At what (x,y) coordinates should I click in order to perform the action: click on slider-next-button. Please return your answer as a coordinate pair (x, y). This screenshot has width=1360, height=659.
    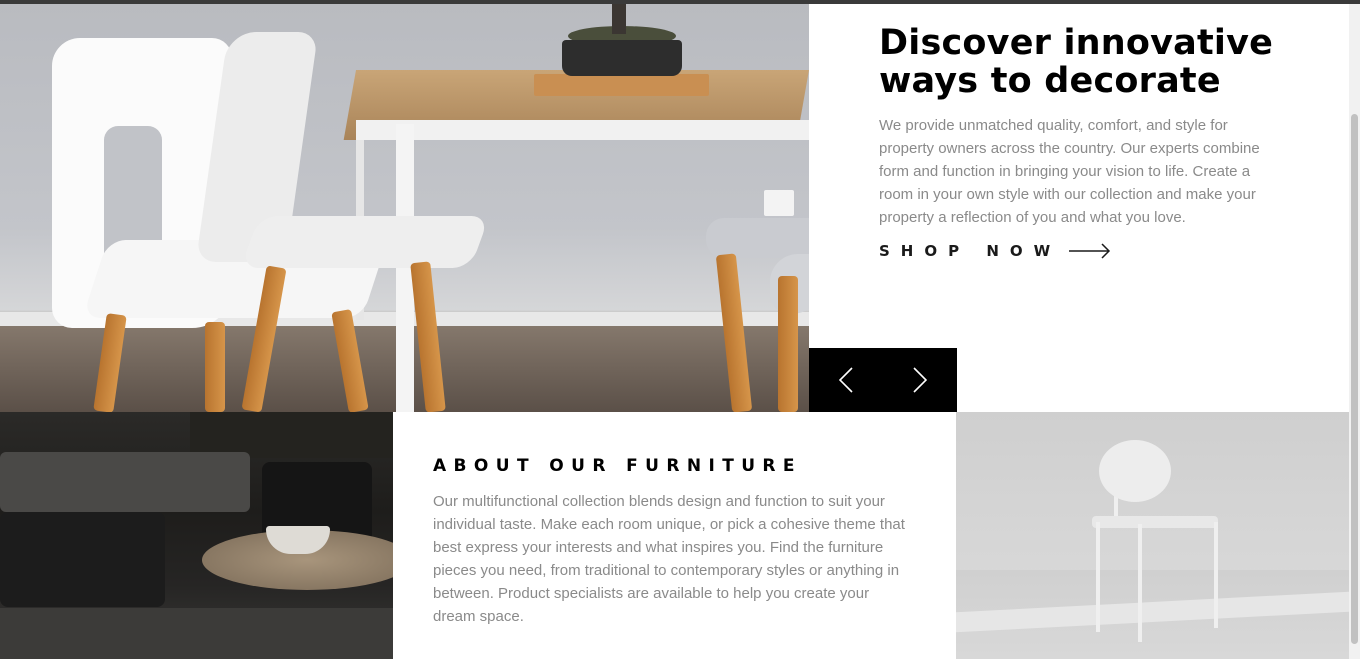
    Looking at the image, I should click on (920, 380).